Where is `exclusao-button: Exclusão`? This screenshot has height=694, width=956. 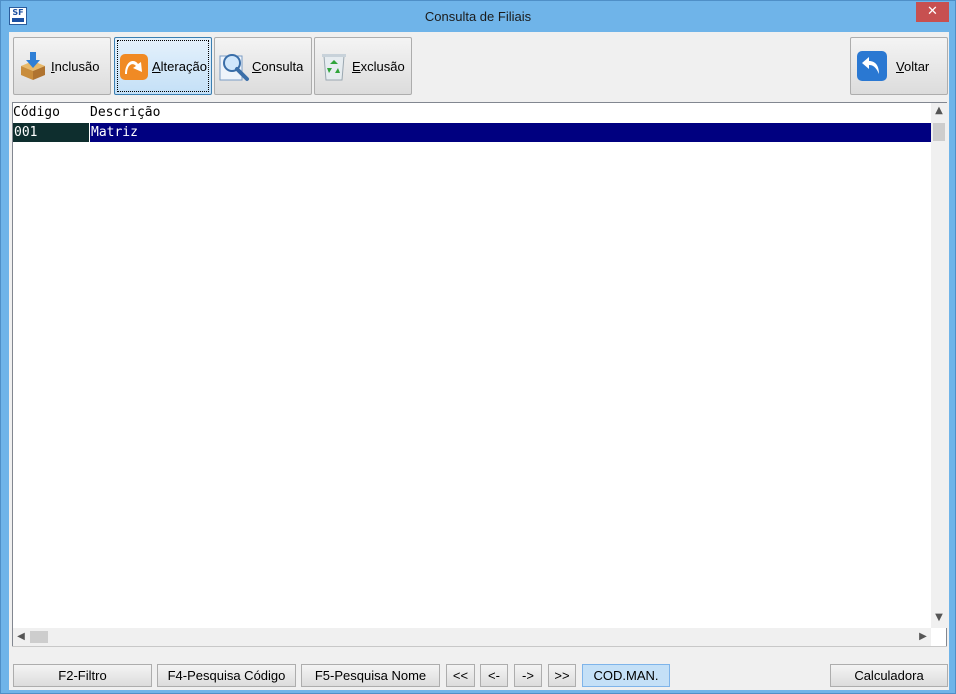 exclusao-button: Exclusão is located at coordinates (363, 66).